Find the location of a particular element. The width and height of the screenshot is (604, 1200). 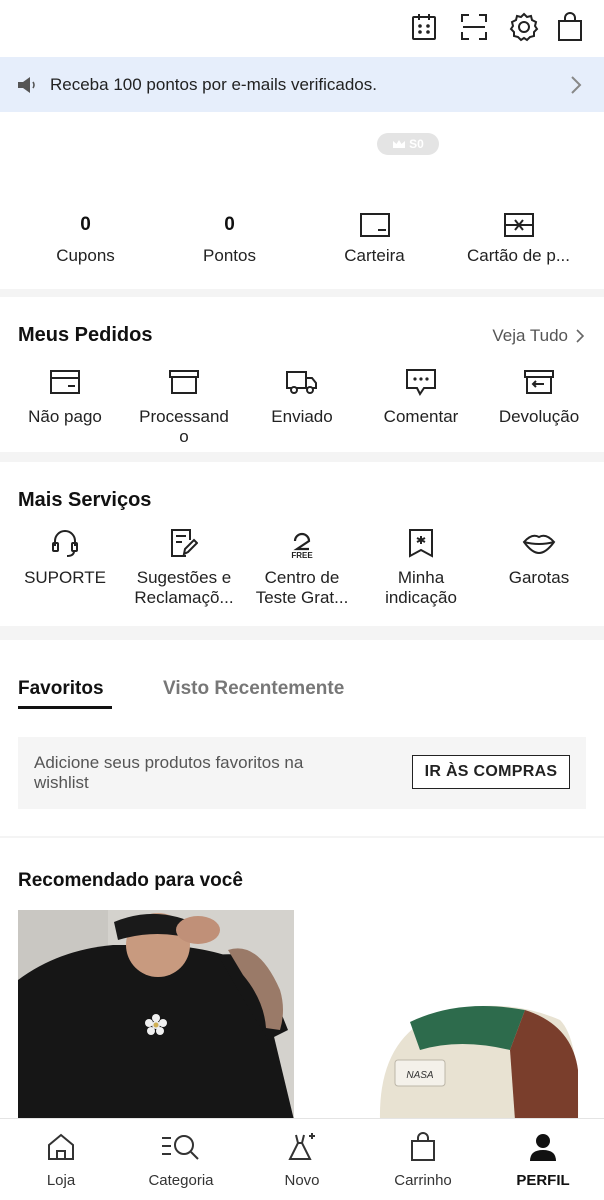

services-title: Mais Serviços is located at coordinates (85, 500).